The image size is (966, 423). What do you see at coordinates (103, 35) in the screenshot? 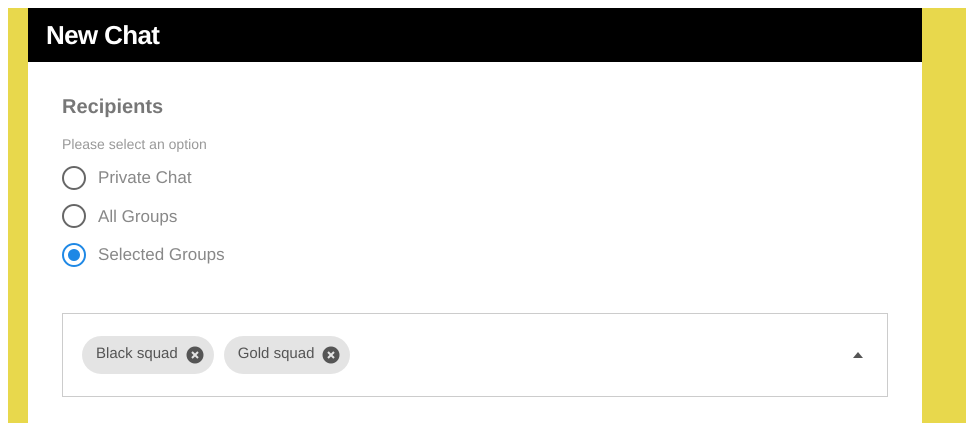
I see `dialog-title: New Chat` at bounding box center [103, 35].